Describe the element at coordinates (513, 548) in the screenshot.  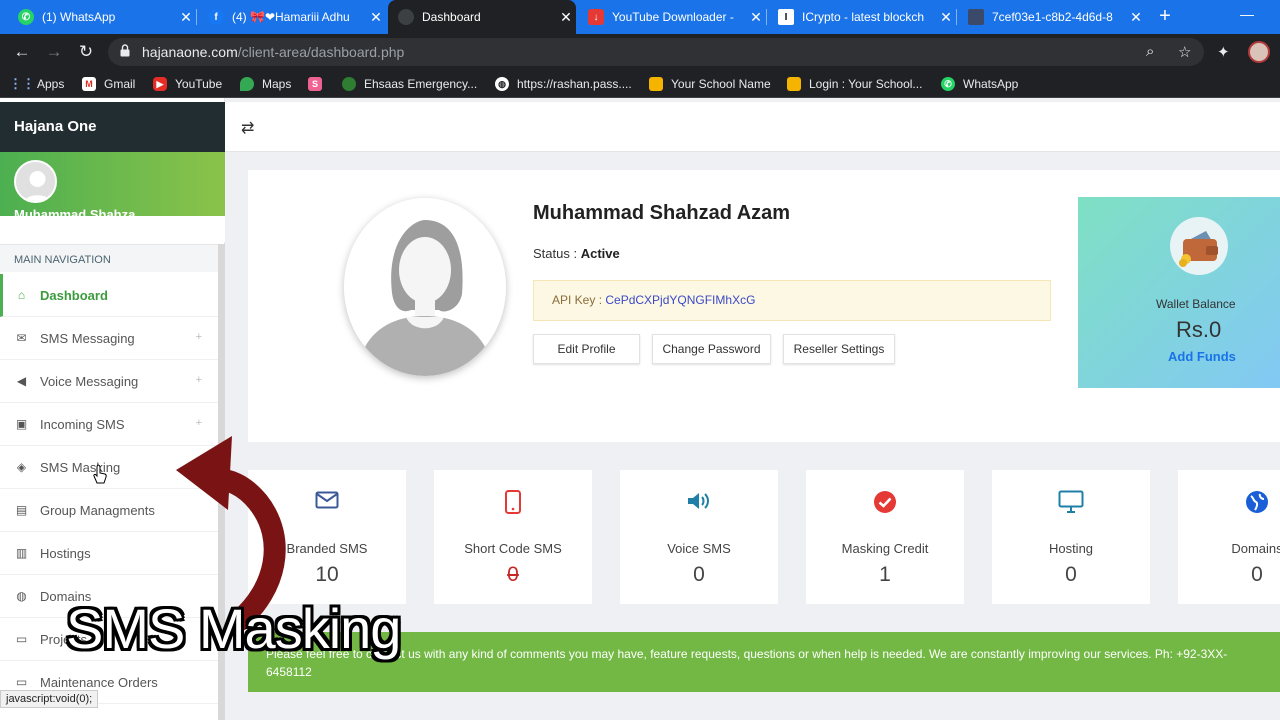
I see `stat-label: Short Code SMS` at that location.